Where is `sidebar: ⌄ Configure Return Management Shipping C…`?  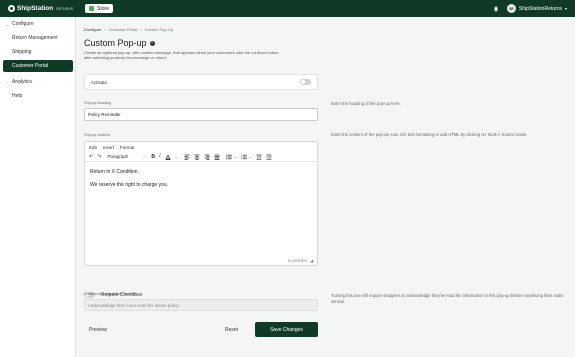 sidebar: ⌄ Configure Return Management Shipping C… is located at coordinates (38, 187).